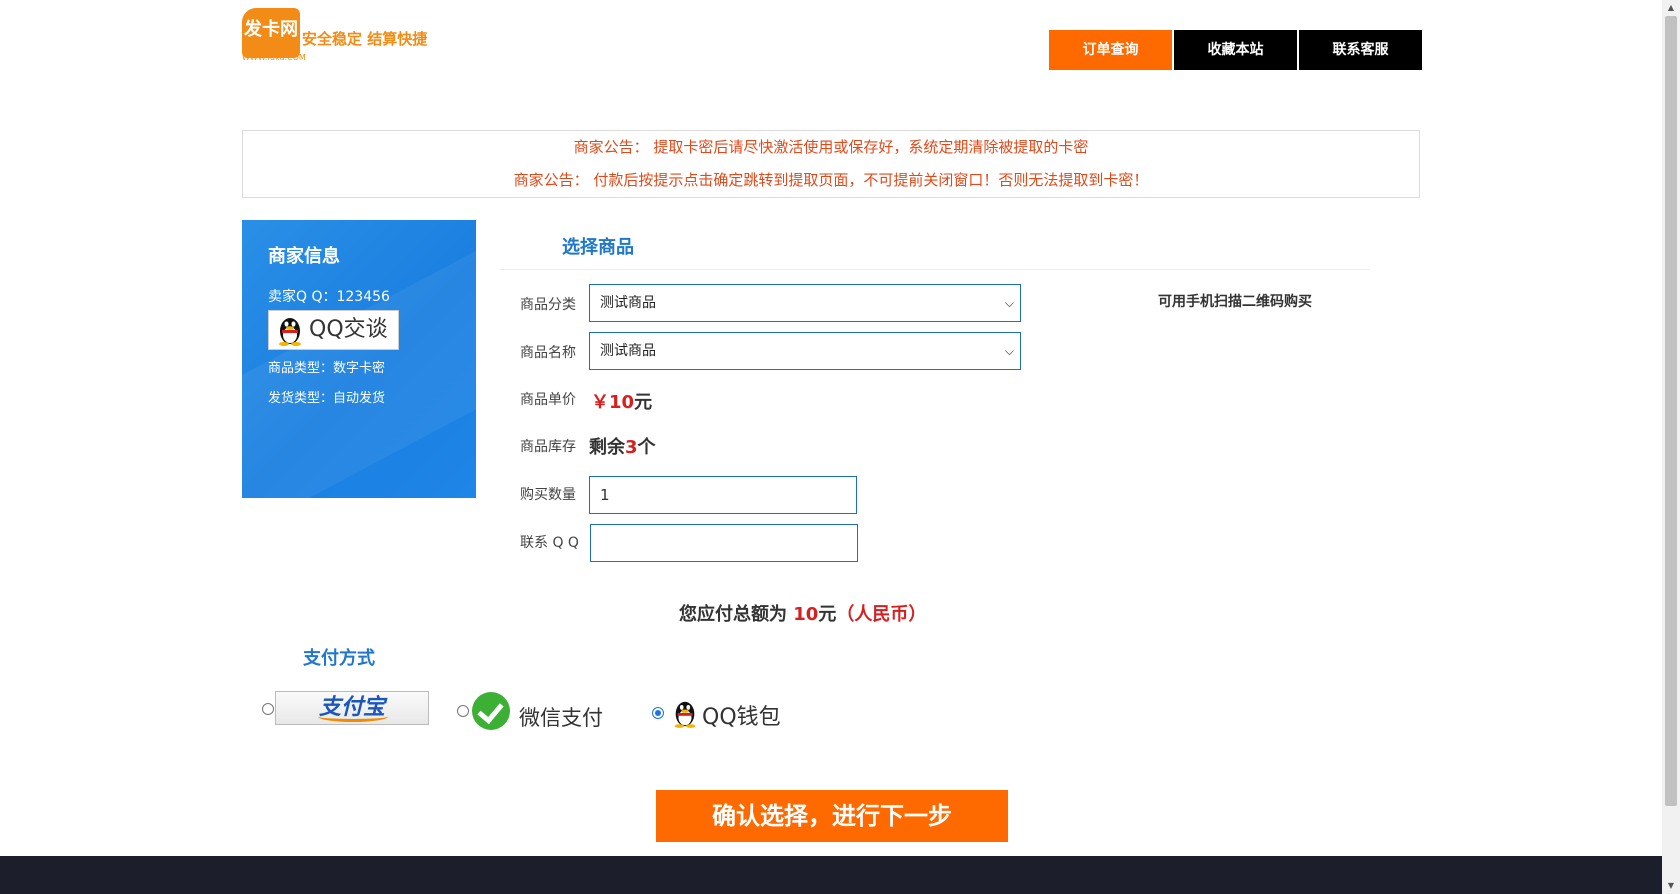 The width and height of the screenshot is (1680, 894). What do you see at coordinates (304, 256) in the screenshot?
I see `merchant-info-title: 商家信息` at bounding box center [304, 256].